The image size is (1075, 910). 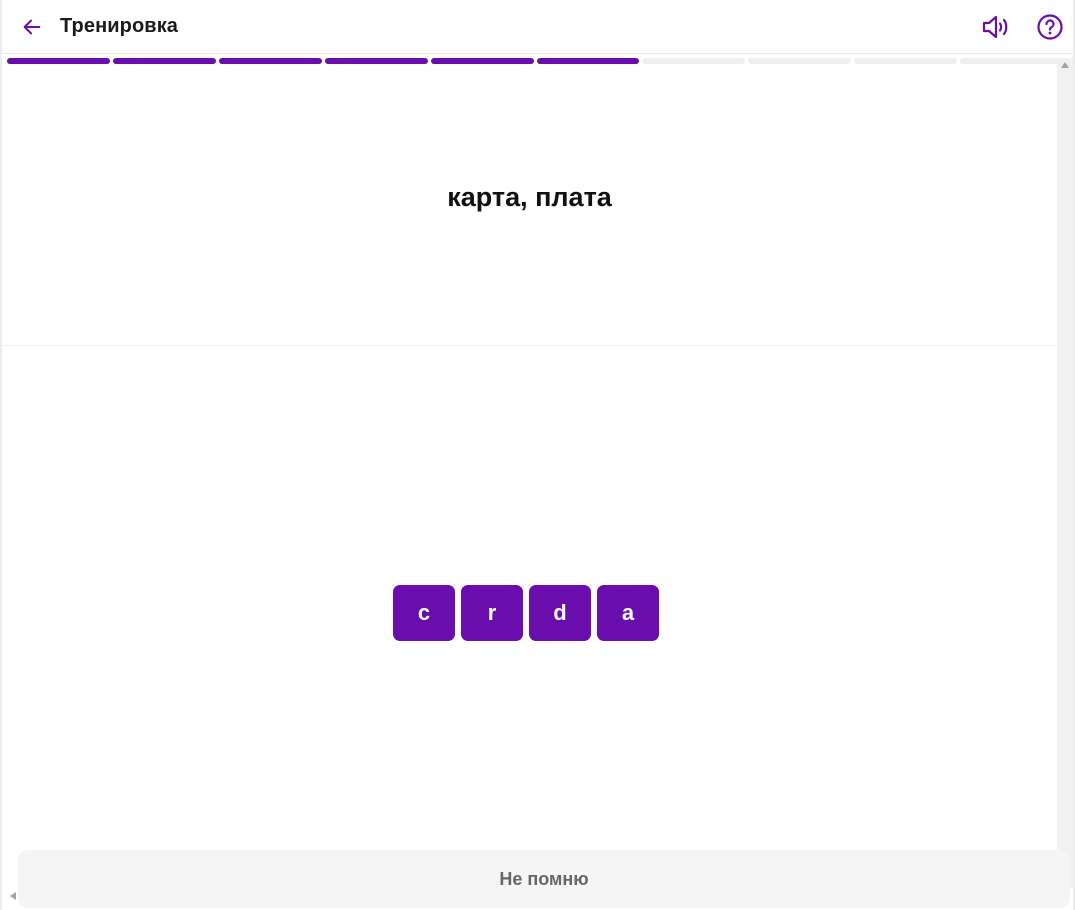 What do you see at coordinates (628, 613) in the screenshot?
I see `letter-tile: a` at bounding box center [628, 613].